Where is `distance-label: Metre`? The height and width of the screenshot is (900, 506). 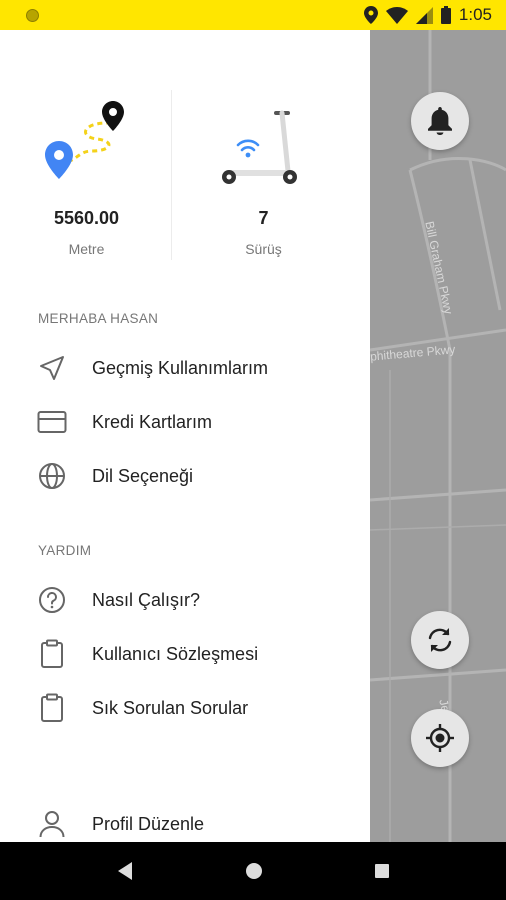 distance-label: Metre is located at coordinates (86, 249).